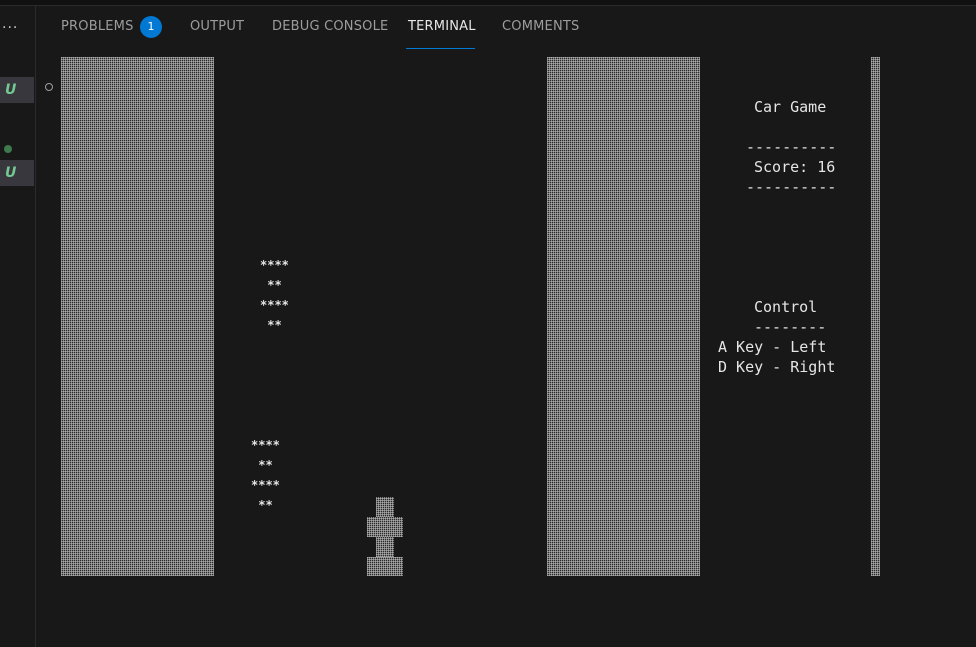 Image resolution: width=976 pixels, height=647 pixels. I want to click on control-title: Control, so click(786, 307).